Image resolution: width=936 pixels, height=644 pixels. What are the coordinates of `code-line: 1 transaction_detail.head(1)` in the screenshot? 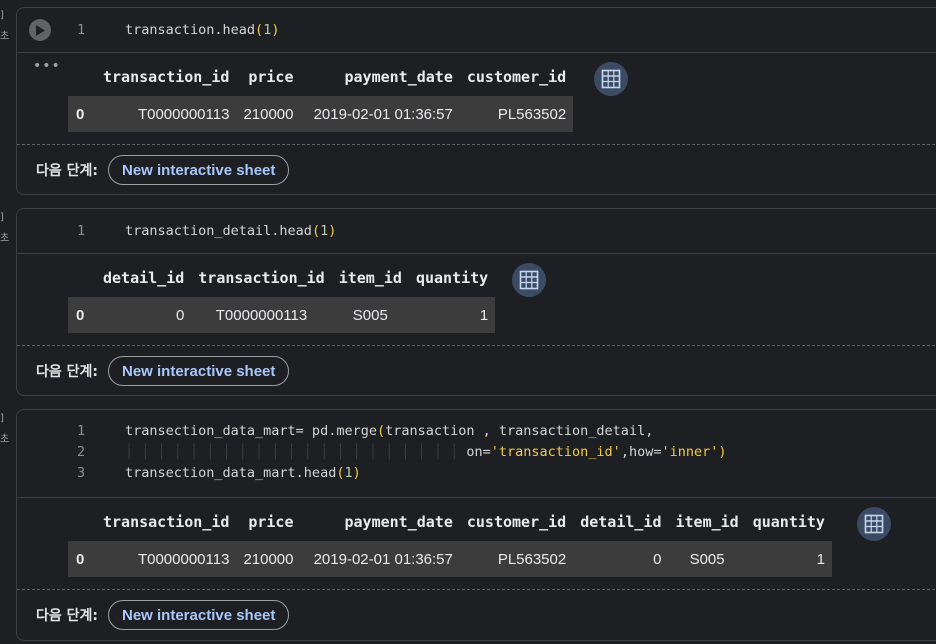 It's located at (206, 231).